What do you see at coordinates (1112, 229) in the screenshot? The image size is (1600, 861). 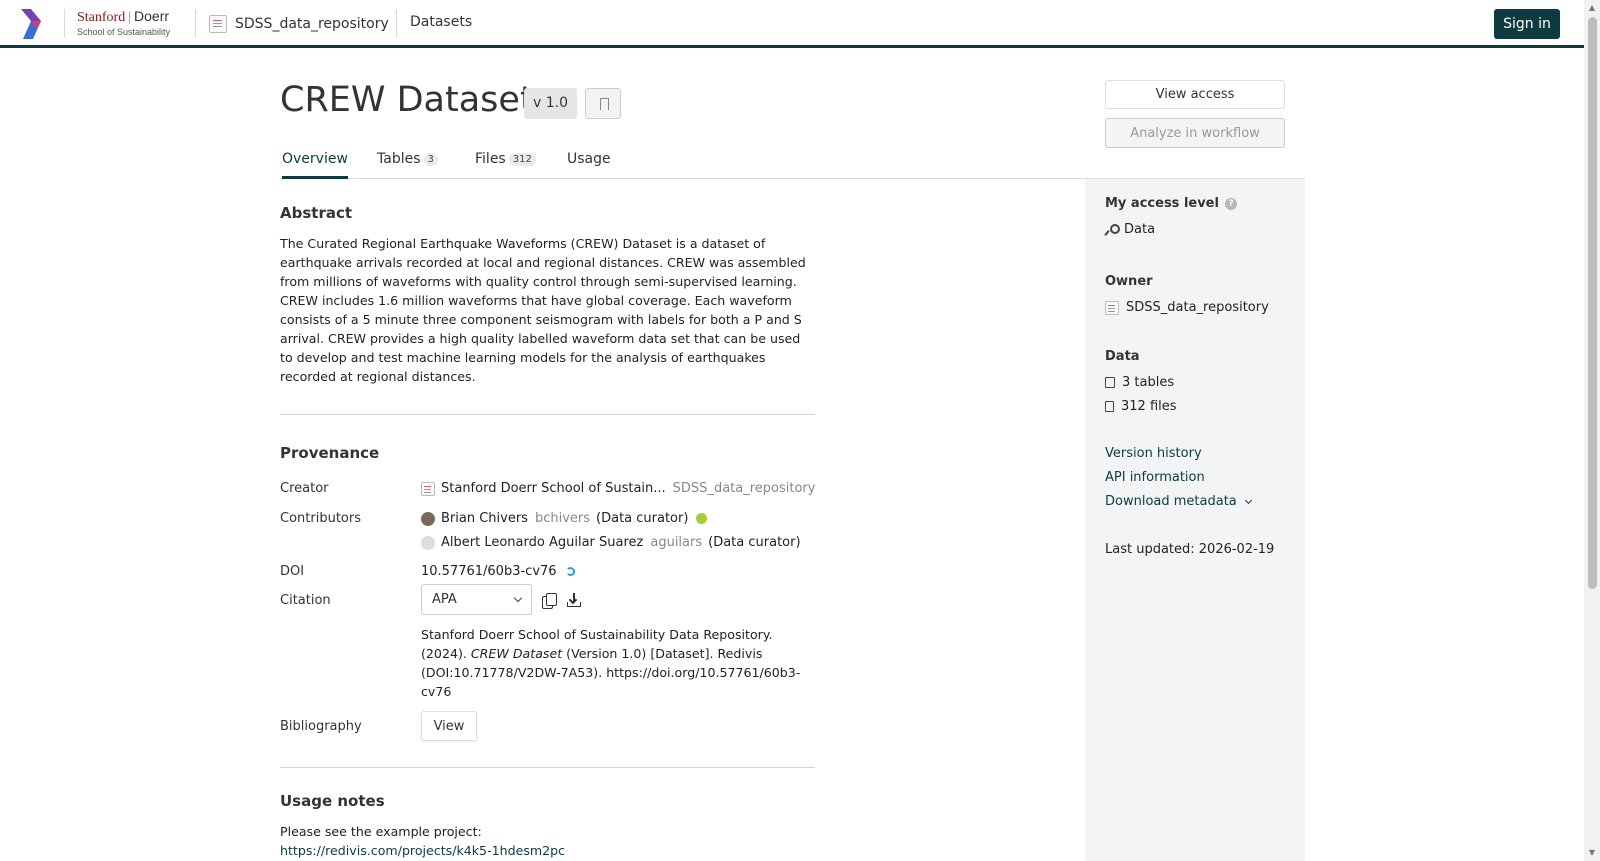 I see `key-icon` at bounding box center [1112, 229].